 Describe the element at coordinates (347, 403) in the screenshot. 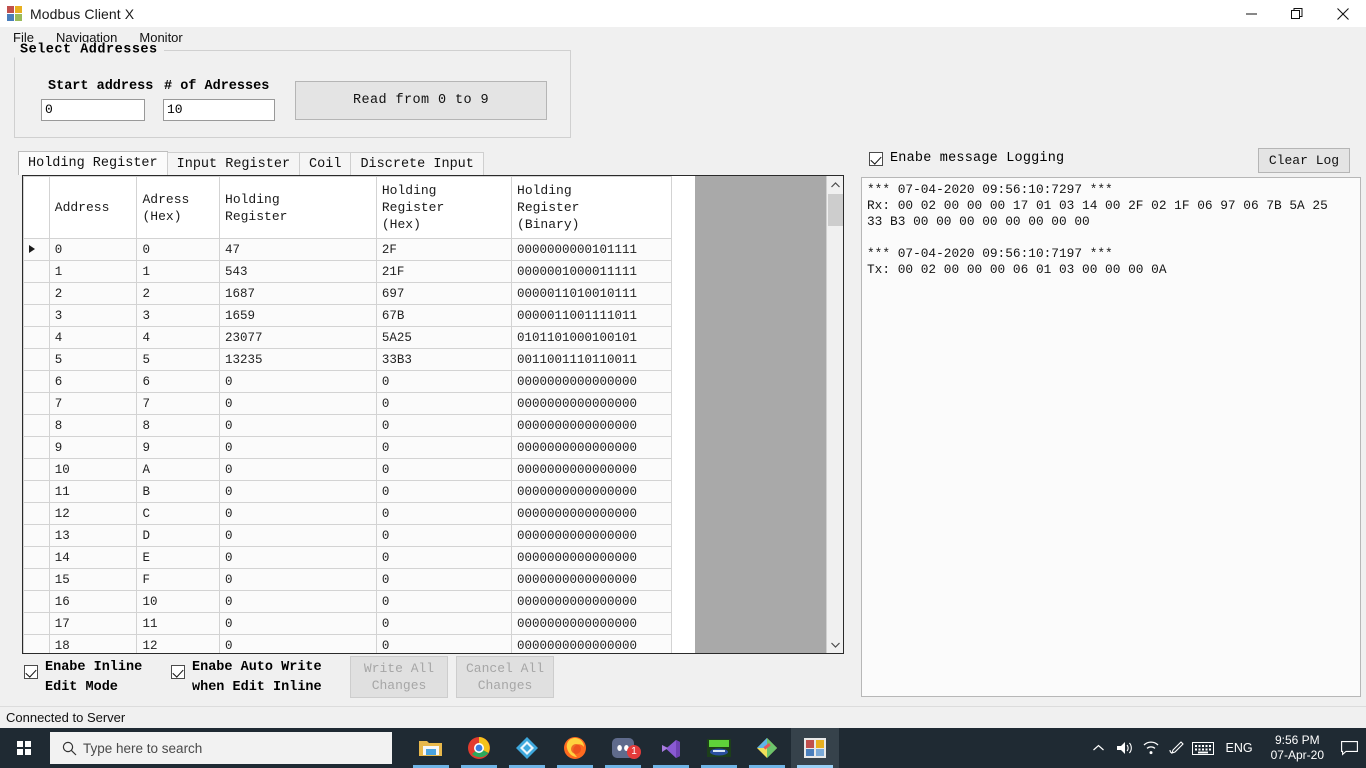

I see `table-row: 7 7 0 0 0000000000000000` at that location.